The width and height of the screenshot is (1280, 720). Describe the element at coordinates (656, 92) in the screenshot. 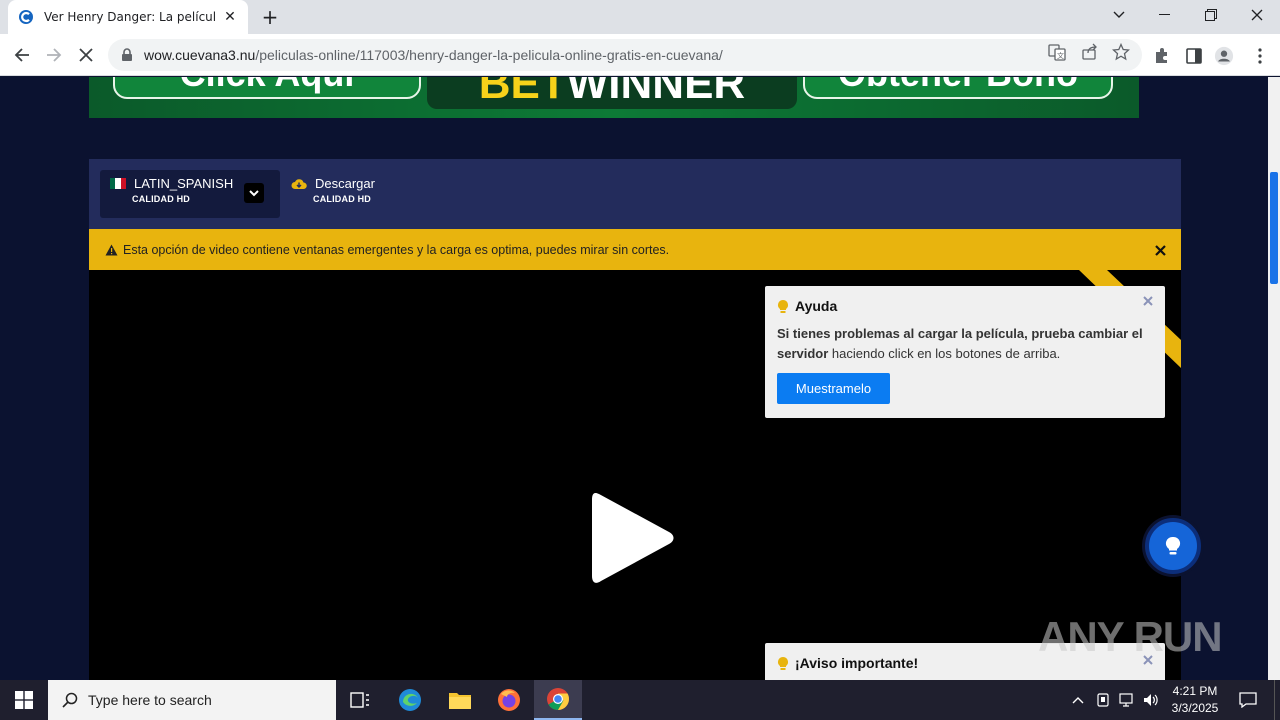

I see `ad-brand-b: WINNER` at that location.